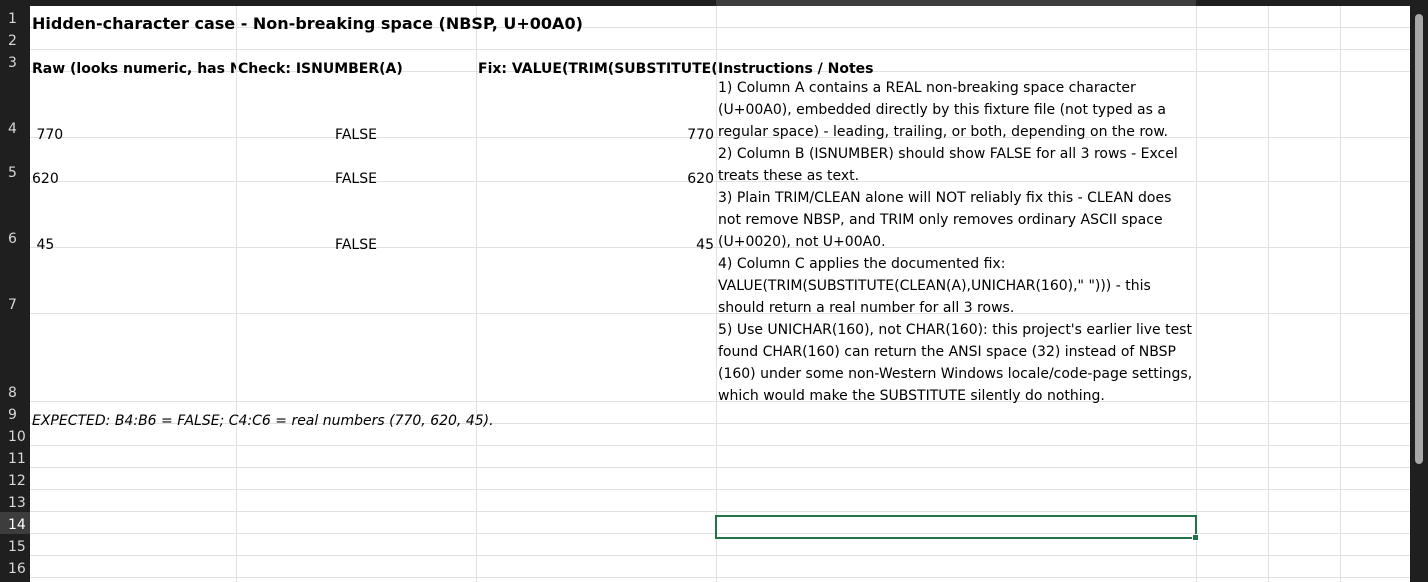 The height and width of the screenshot is (582, 1428). What do you see at coordinates (15, 479) in the screenshot?
I see `row-header-12: 12` at bounding box center [15, 479].